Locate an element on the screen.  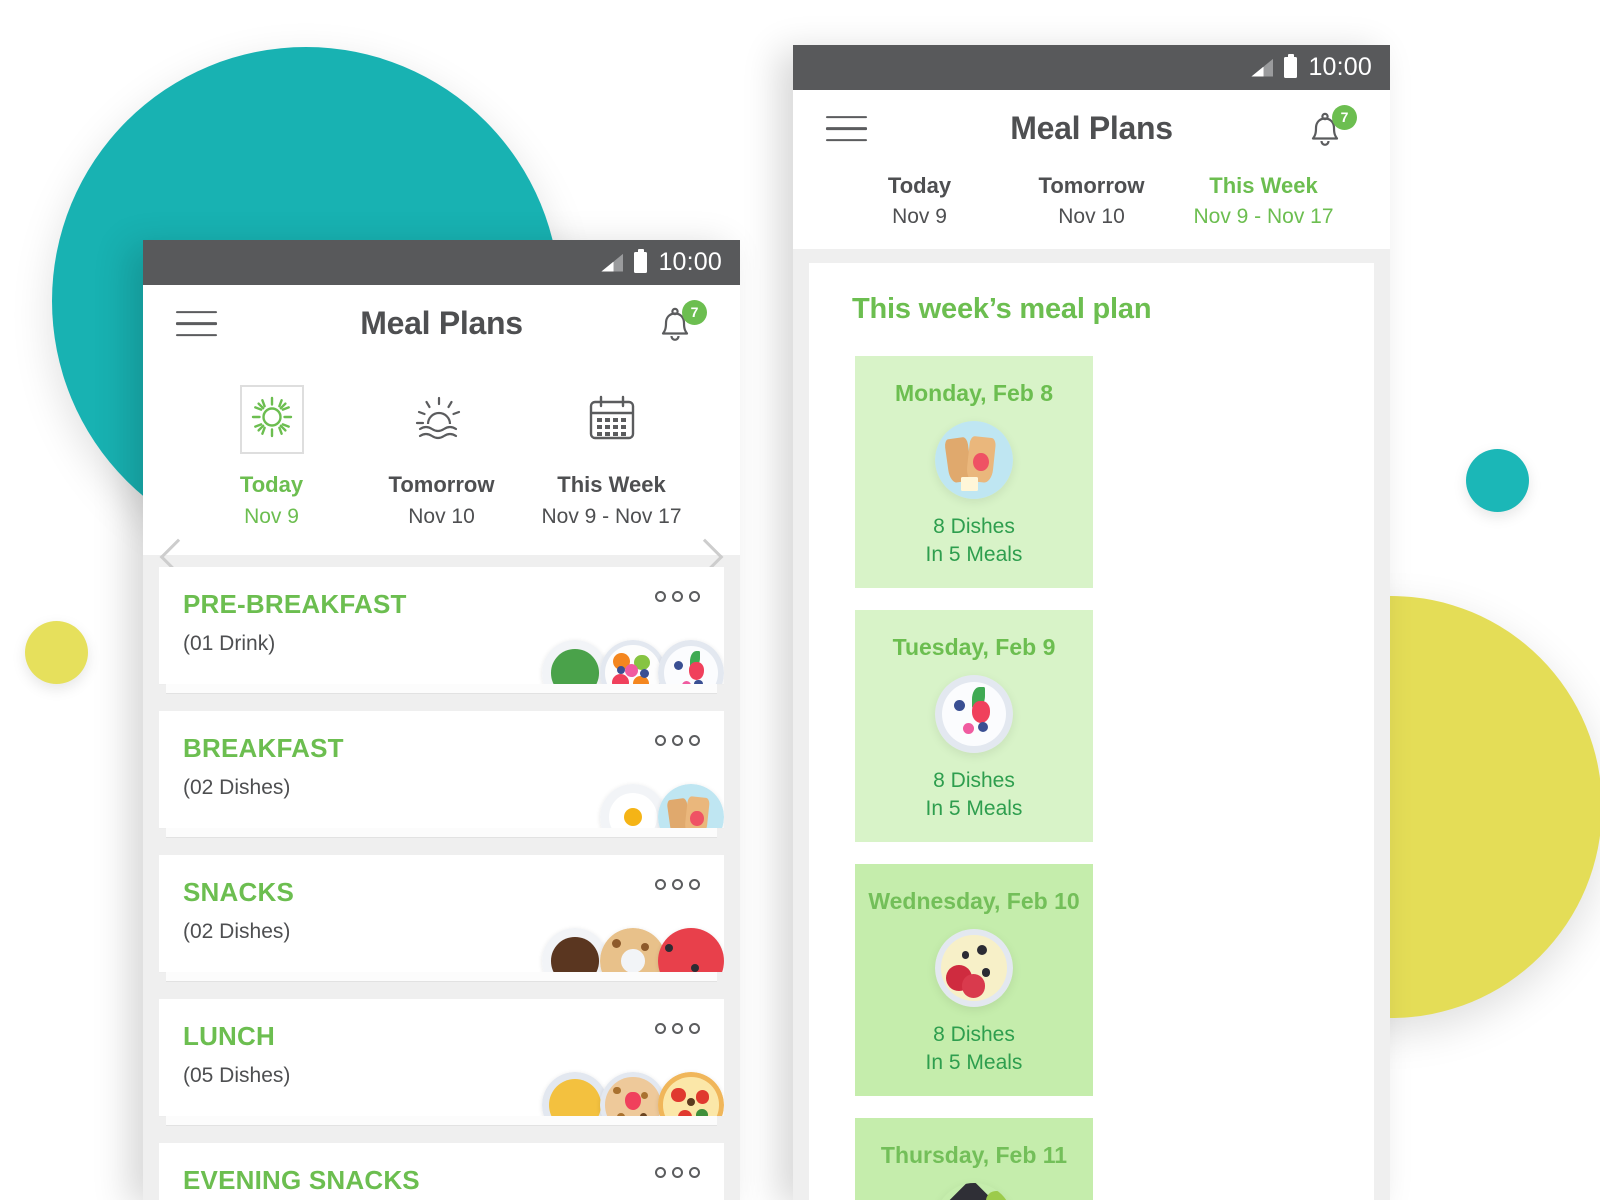
watermelon-icon is located at coordinates (691, 950).